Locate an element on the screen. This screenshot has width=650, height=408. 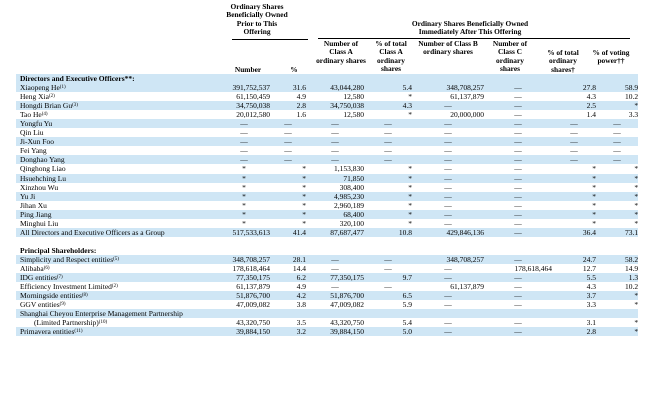
table-row: Ping Jiang * * 68,400 * — — * * is located at coordinates (327, 214).